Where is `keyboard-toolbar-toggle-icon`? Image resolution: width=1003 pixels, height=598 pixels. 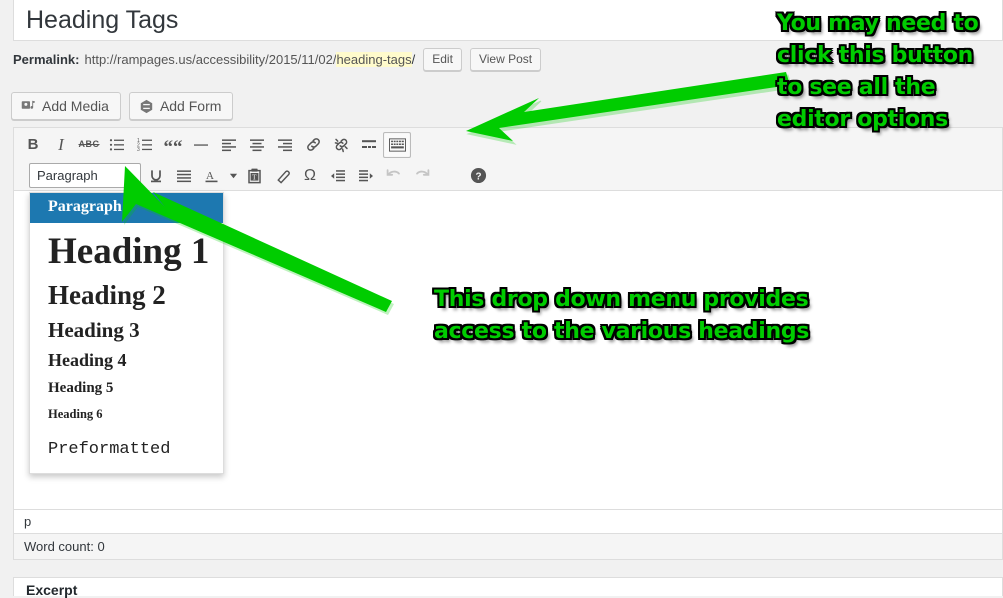 keyboard-toolbar-toggle-icon is located at coordinates (397, 144).